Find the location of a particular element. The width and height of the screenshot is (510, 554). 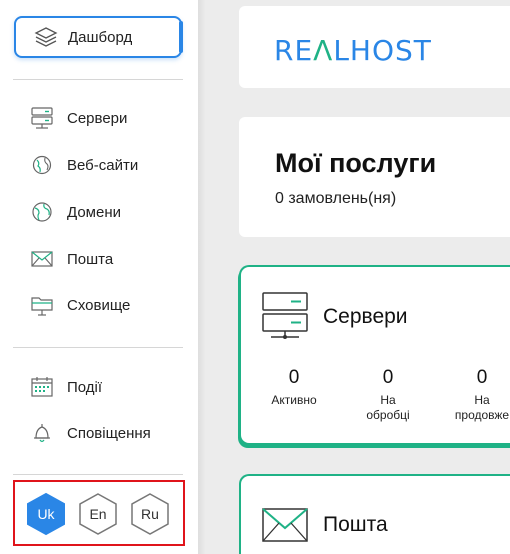

service-name: Пошта is located at coordinates (355, 524).